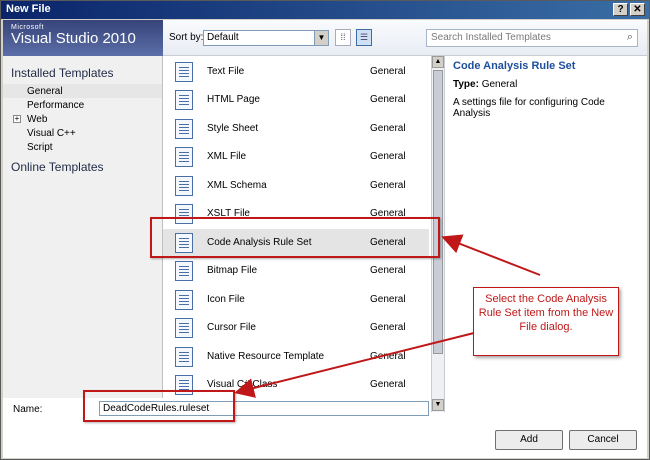  What do you see at coordinates (343, 37) in the screenshot?
I see `medium-icons-view-icon: ⁞⁞` at bounding box center [343, 37].